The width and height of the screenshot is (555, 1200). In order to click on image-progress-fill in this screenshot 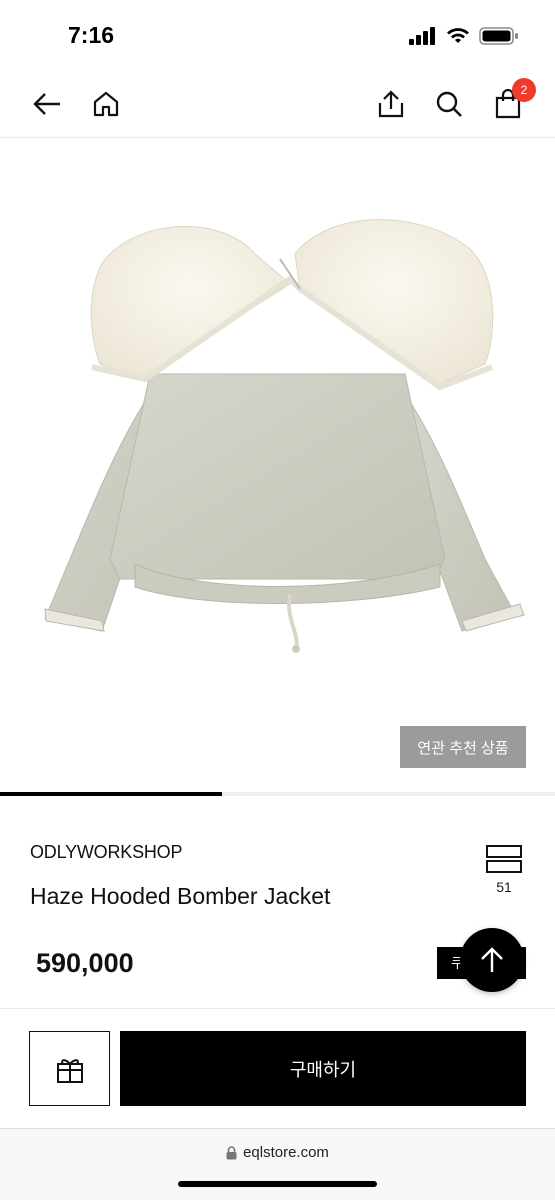, I will do `click(111, 794)`.